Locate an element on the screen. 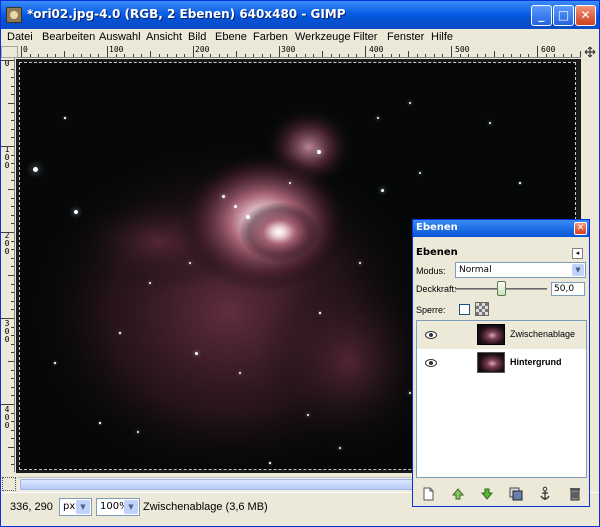  menu-datei: Datei is located at coordinates (20, 37).